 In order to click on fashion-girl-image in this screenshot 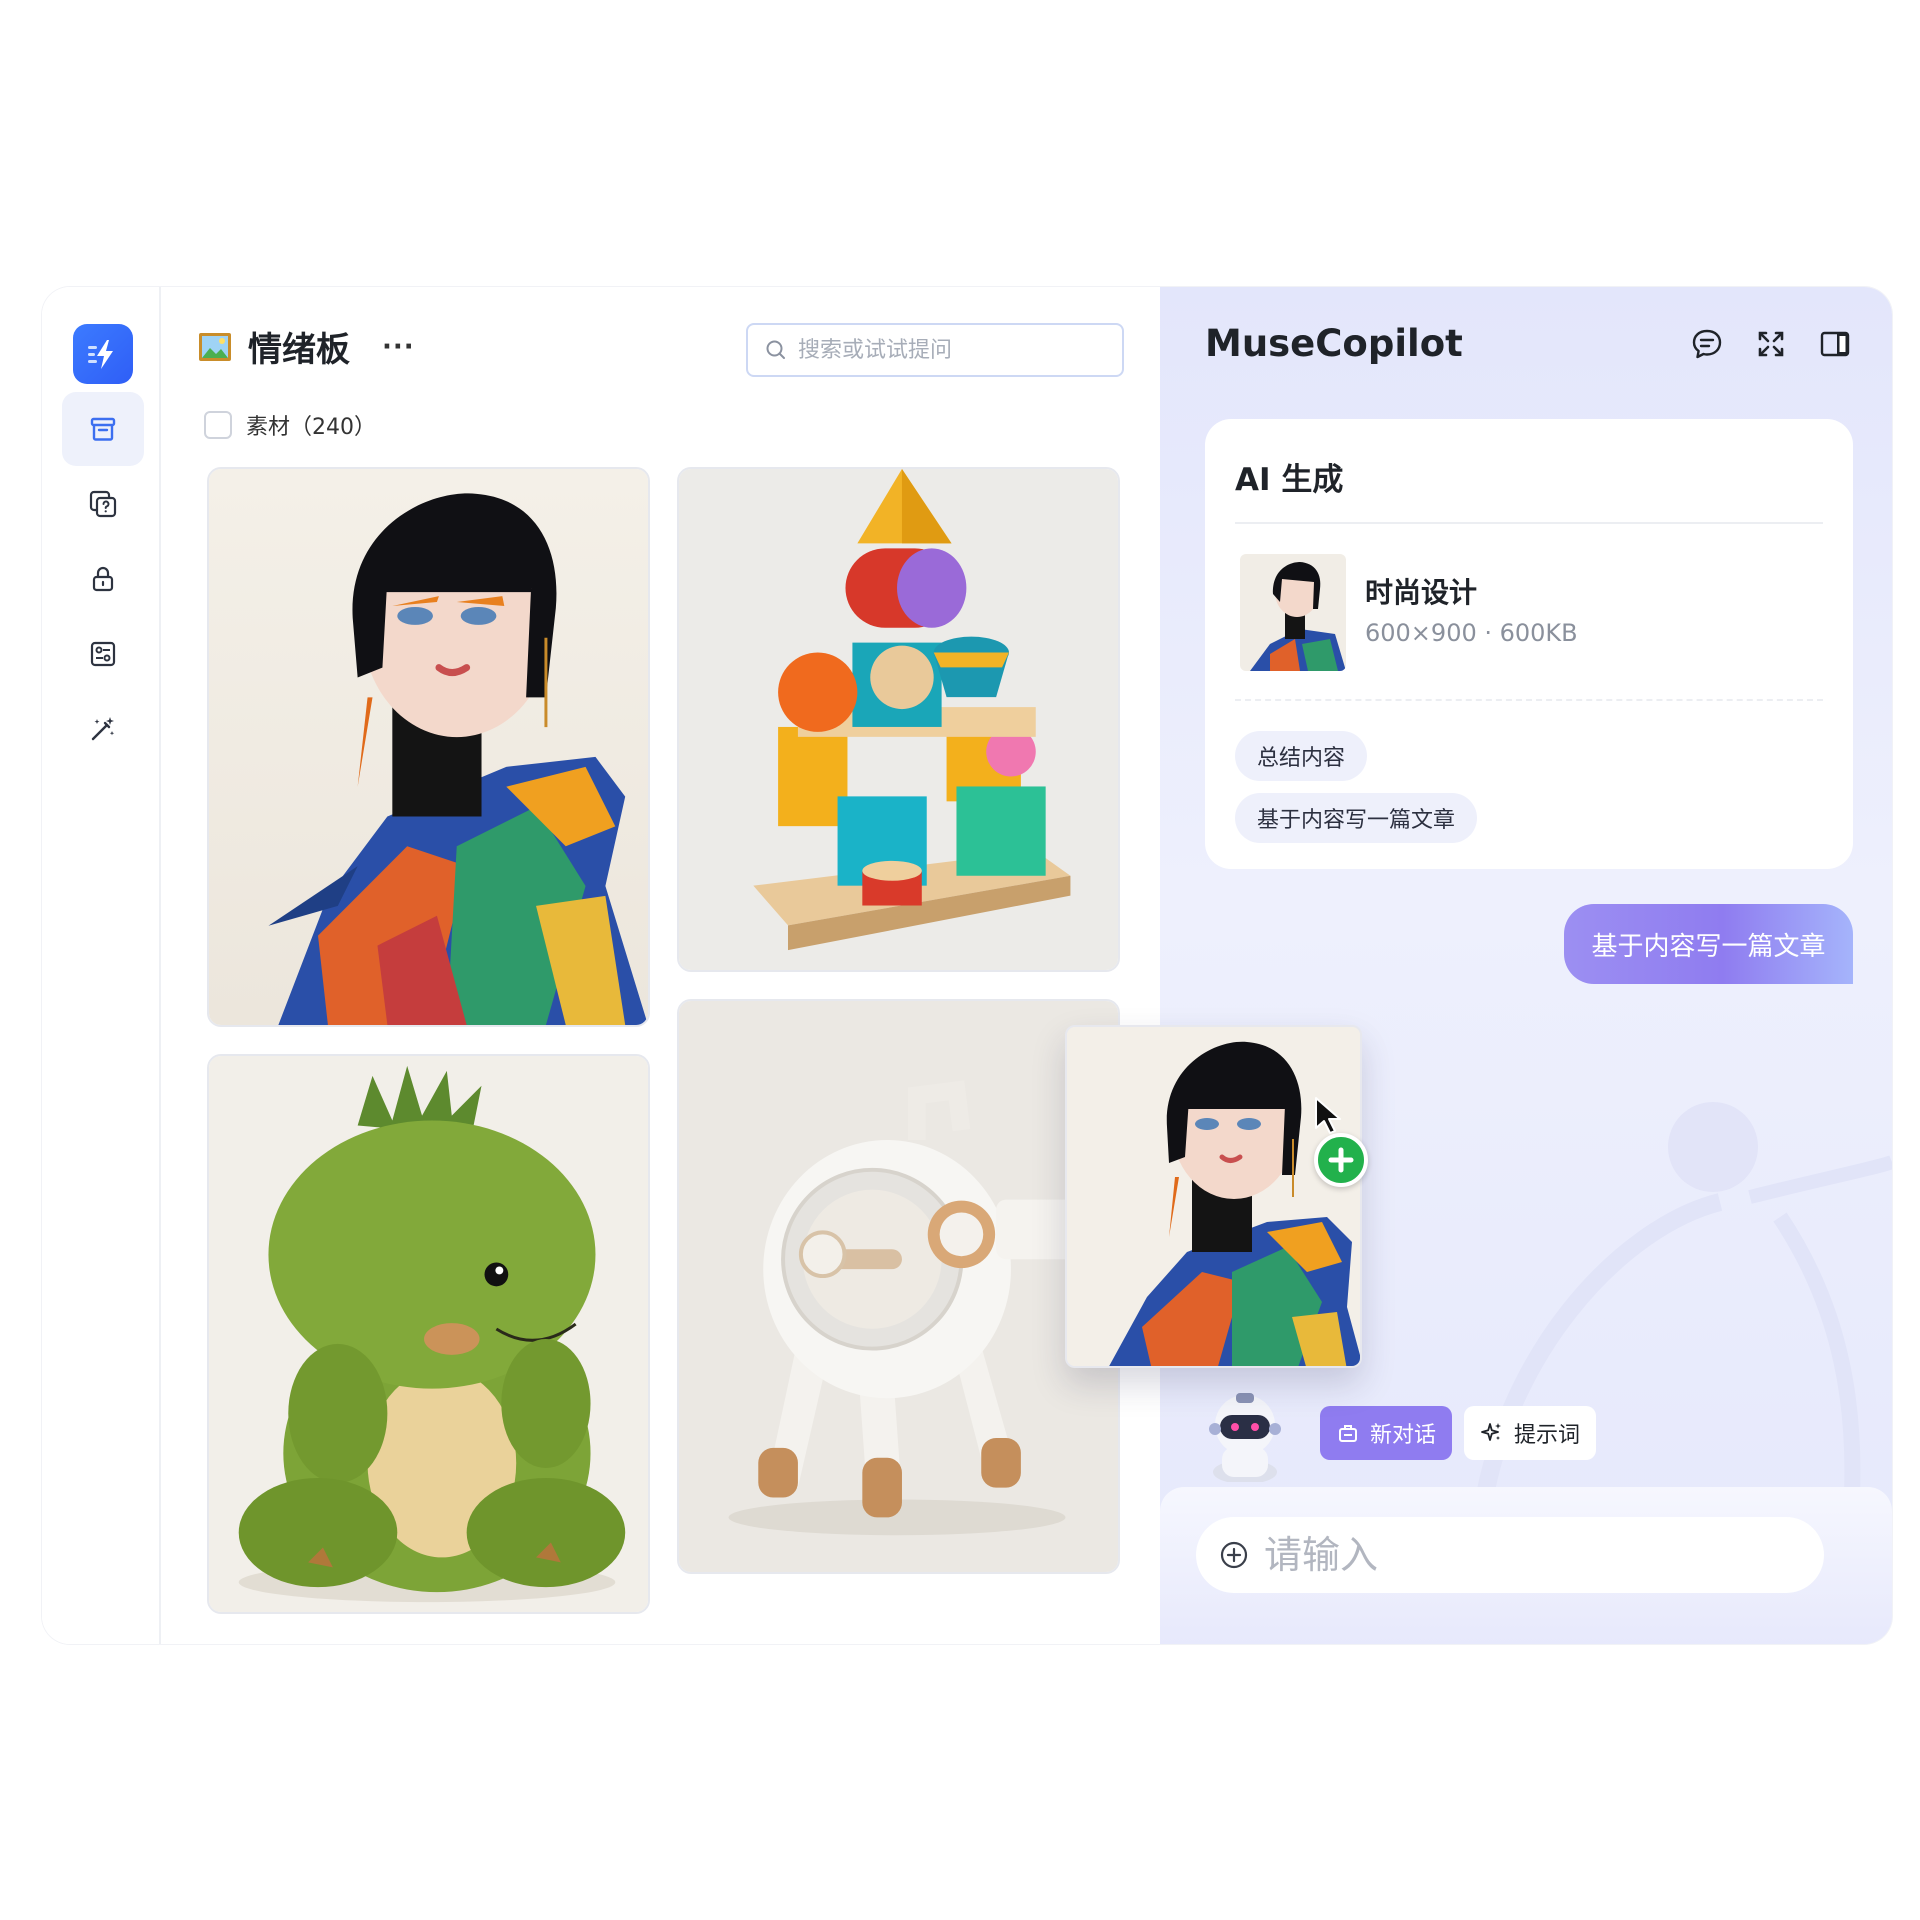, I will do `click(428, 747)`.